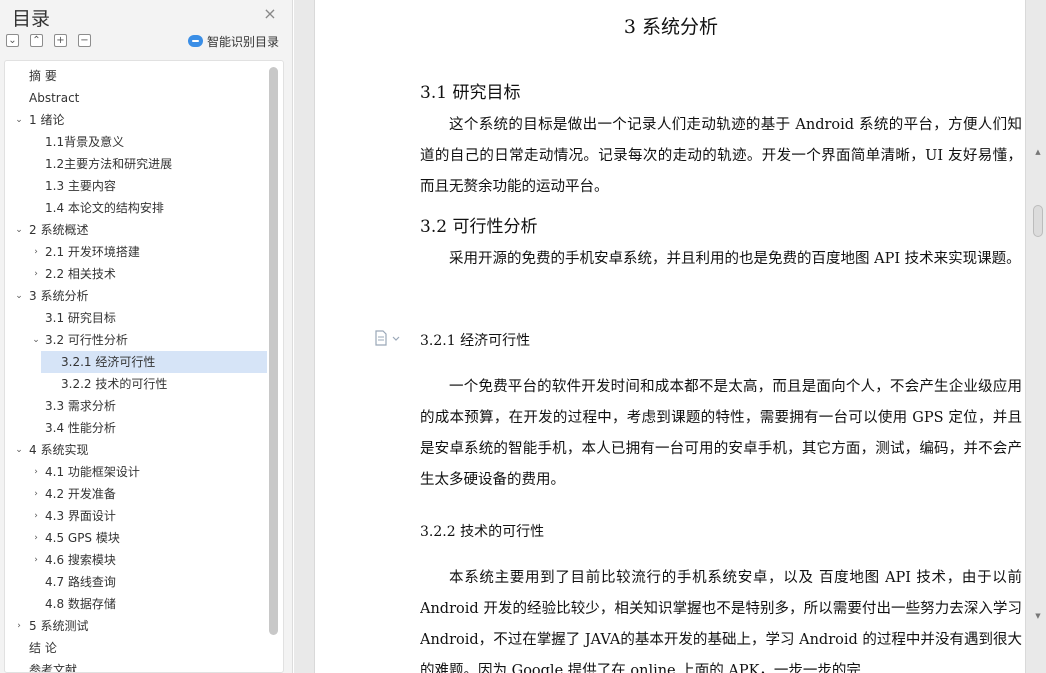 This screenshot has height=673, width=1046. I want to click on toc-item-label: 2.2 相关技术, so click(80, 274).